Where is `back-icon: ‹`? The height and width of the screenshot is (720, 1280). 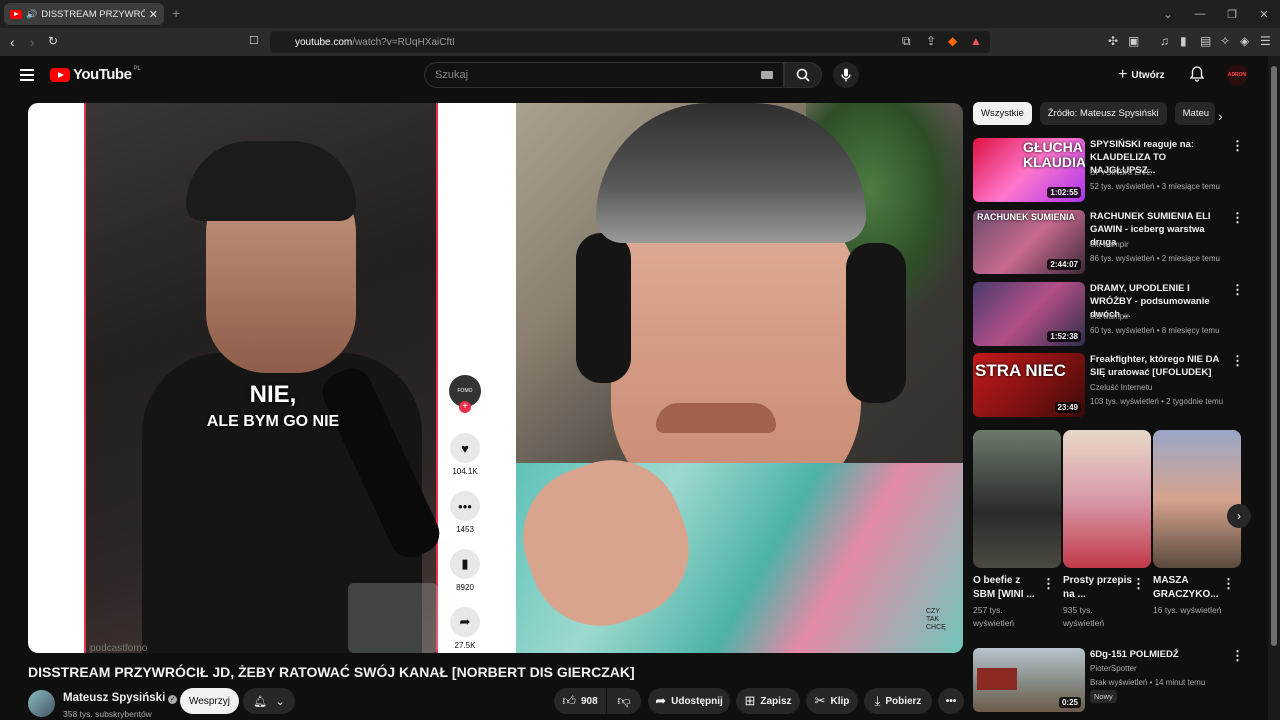 back-icon: ‹ is located at coordinates (12, 42).